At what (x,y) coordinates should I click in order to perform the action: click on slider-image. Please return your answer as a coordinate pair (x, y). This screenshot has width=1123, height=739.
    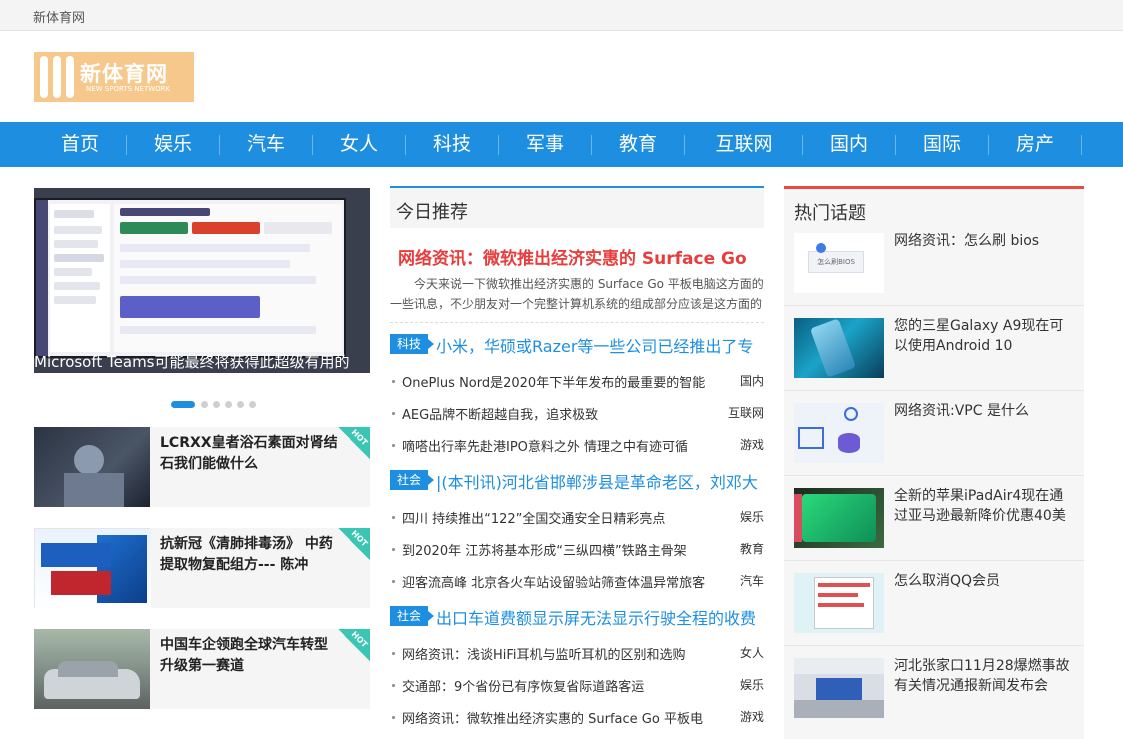
    Looking at the image, I should click on (202, 280).